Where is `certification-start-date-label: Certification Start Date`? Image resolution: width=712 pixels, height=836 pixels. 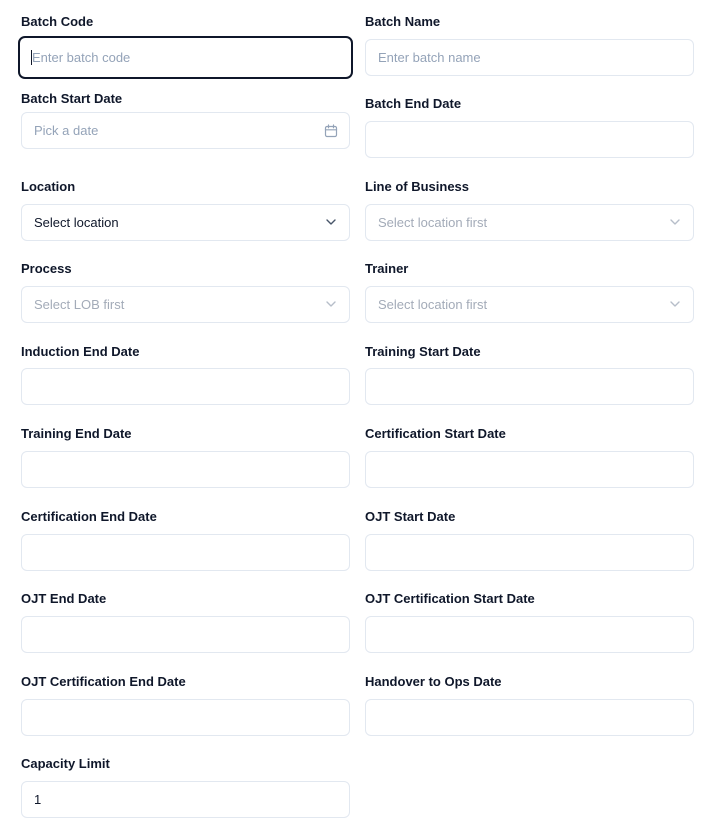
certification-start-date-label: Certification Start Date is located at coordinates (435, 433).